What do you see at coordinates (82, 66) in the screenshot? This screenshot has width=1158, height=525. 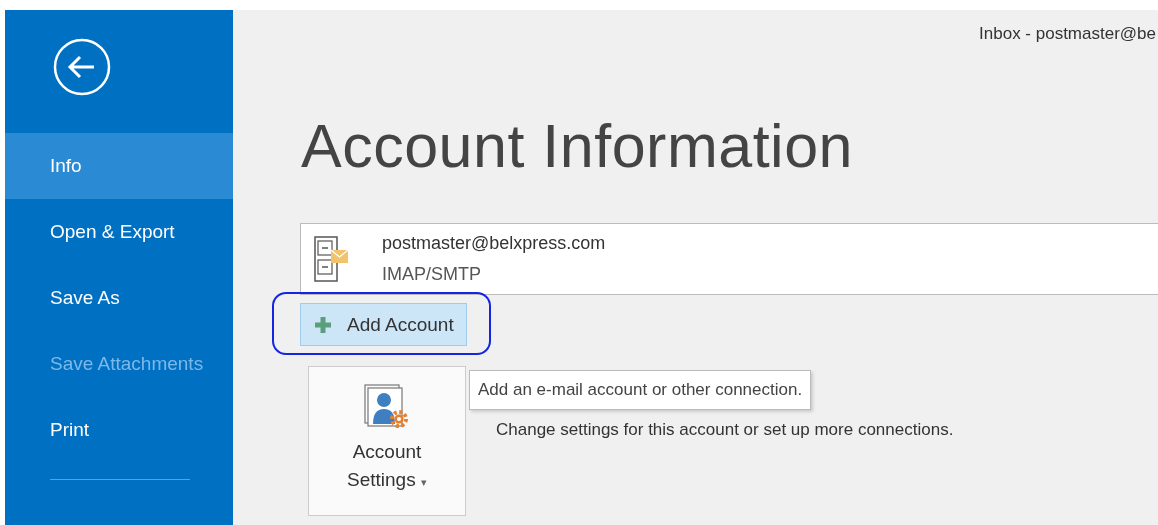 I see `back-icon` at bounding box center [82, 66].